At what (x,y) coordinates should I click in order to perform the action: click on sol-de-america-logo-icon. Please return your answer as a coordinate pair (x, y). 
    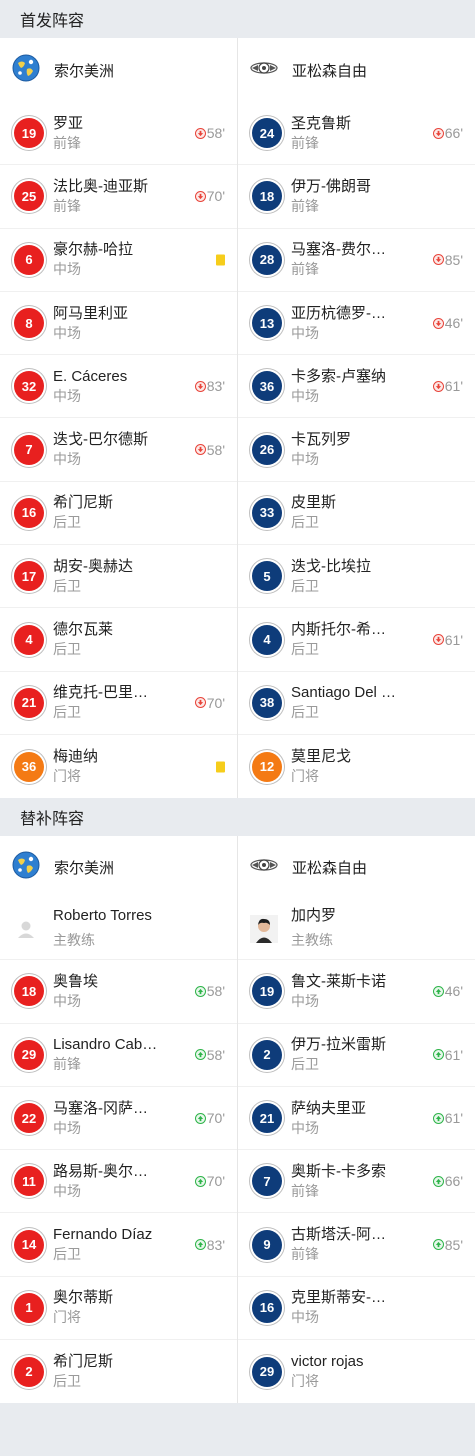
    Looking at the image, I should click on (26, 70).